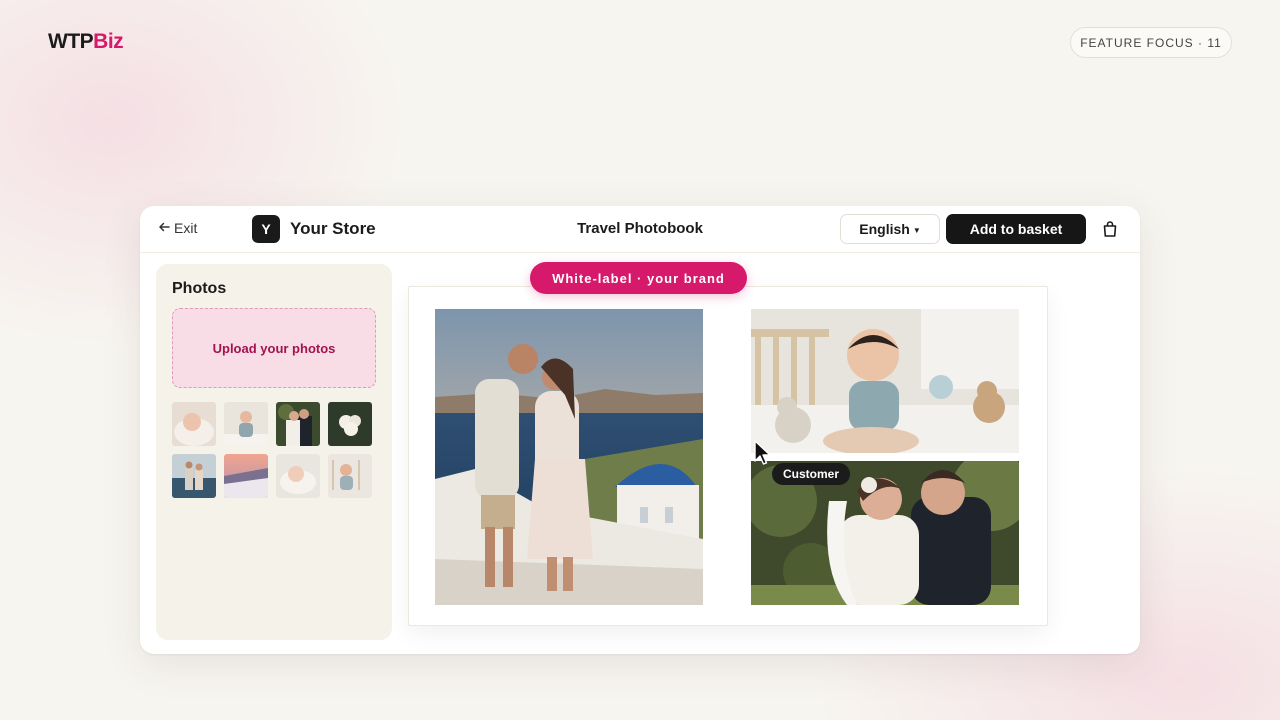  I want to click on feature-focus-badge: FEATURE FOCUS · 11, so click(1151, 42).